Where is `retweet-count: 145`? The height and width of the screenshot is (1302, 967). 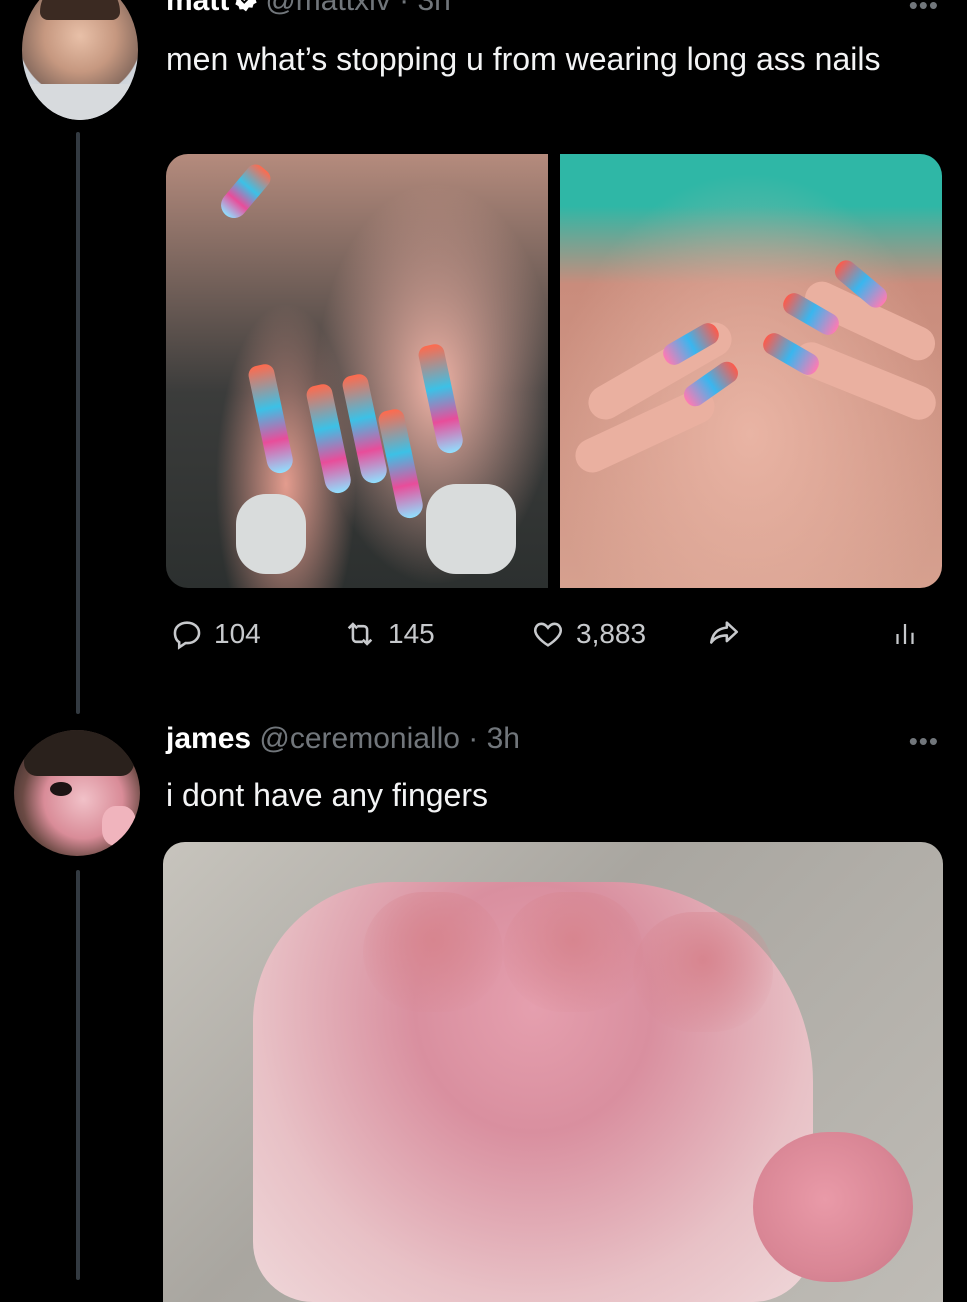
retweet-count: 145 is located at coordinates (411, 633).